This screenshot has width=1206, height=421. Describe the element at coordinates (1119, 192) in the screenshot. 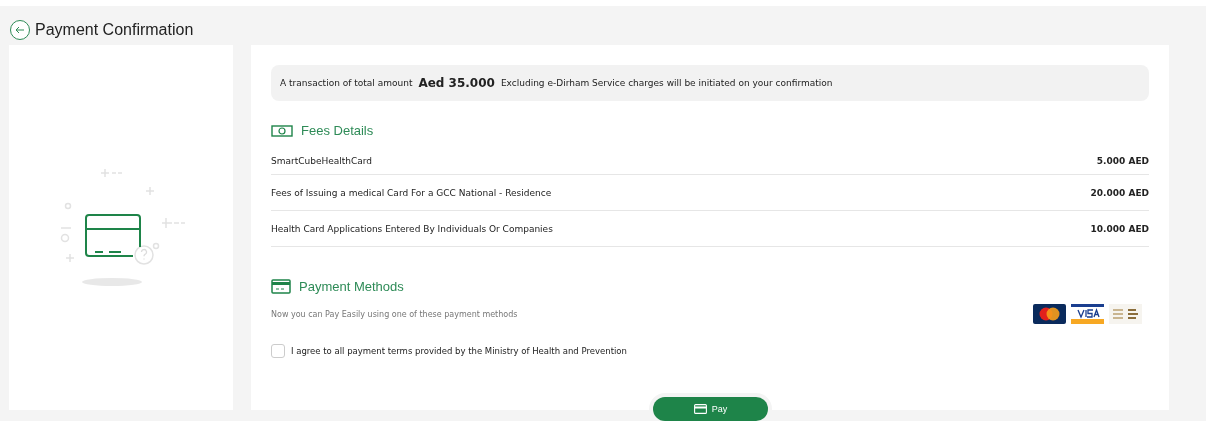

I see `fee-amount: 20.000 AED` at that location.